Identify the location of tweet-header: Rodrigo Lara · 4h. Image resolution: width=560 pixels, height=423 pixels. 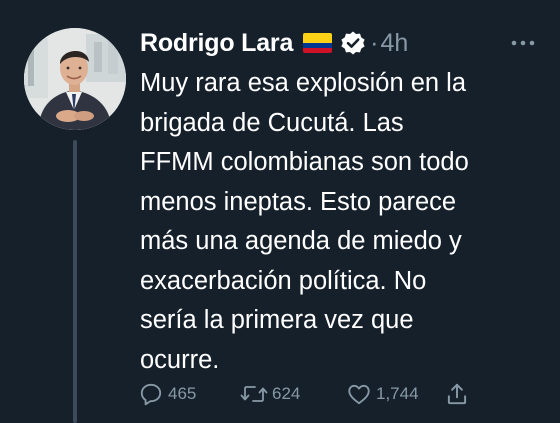
(274, 43).